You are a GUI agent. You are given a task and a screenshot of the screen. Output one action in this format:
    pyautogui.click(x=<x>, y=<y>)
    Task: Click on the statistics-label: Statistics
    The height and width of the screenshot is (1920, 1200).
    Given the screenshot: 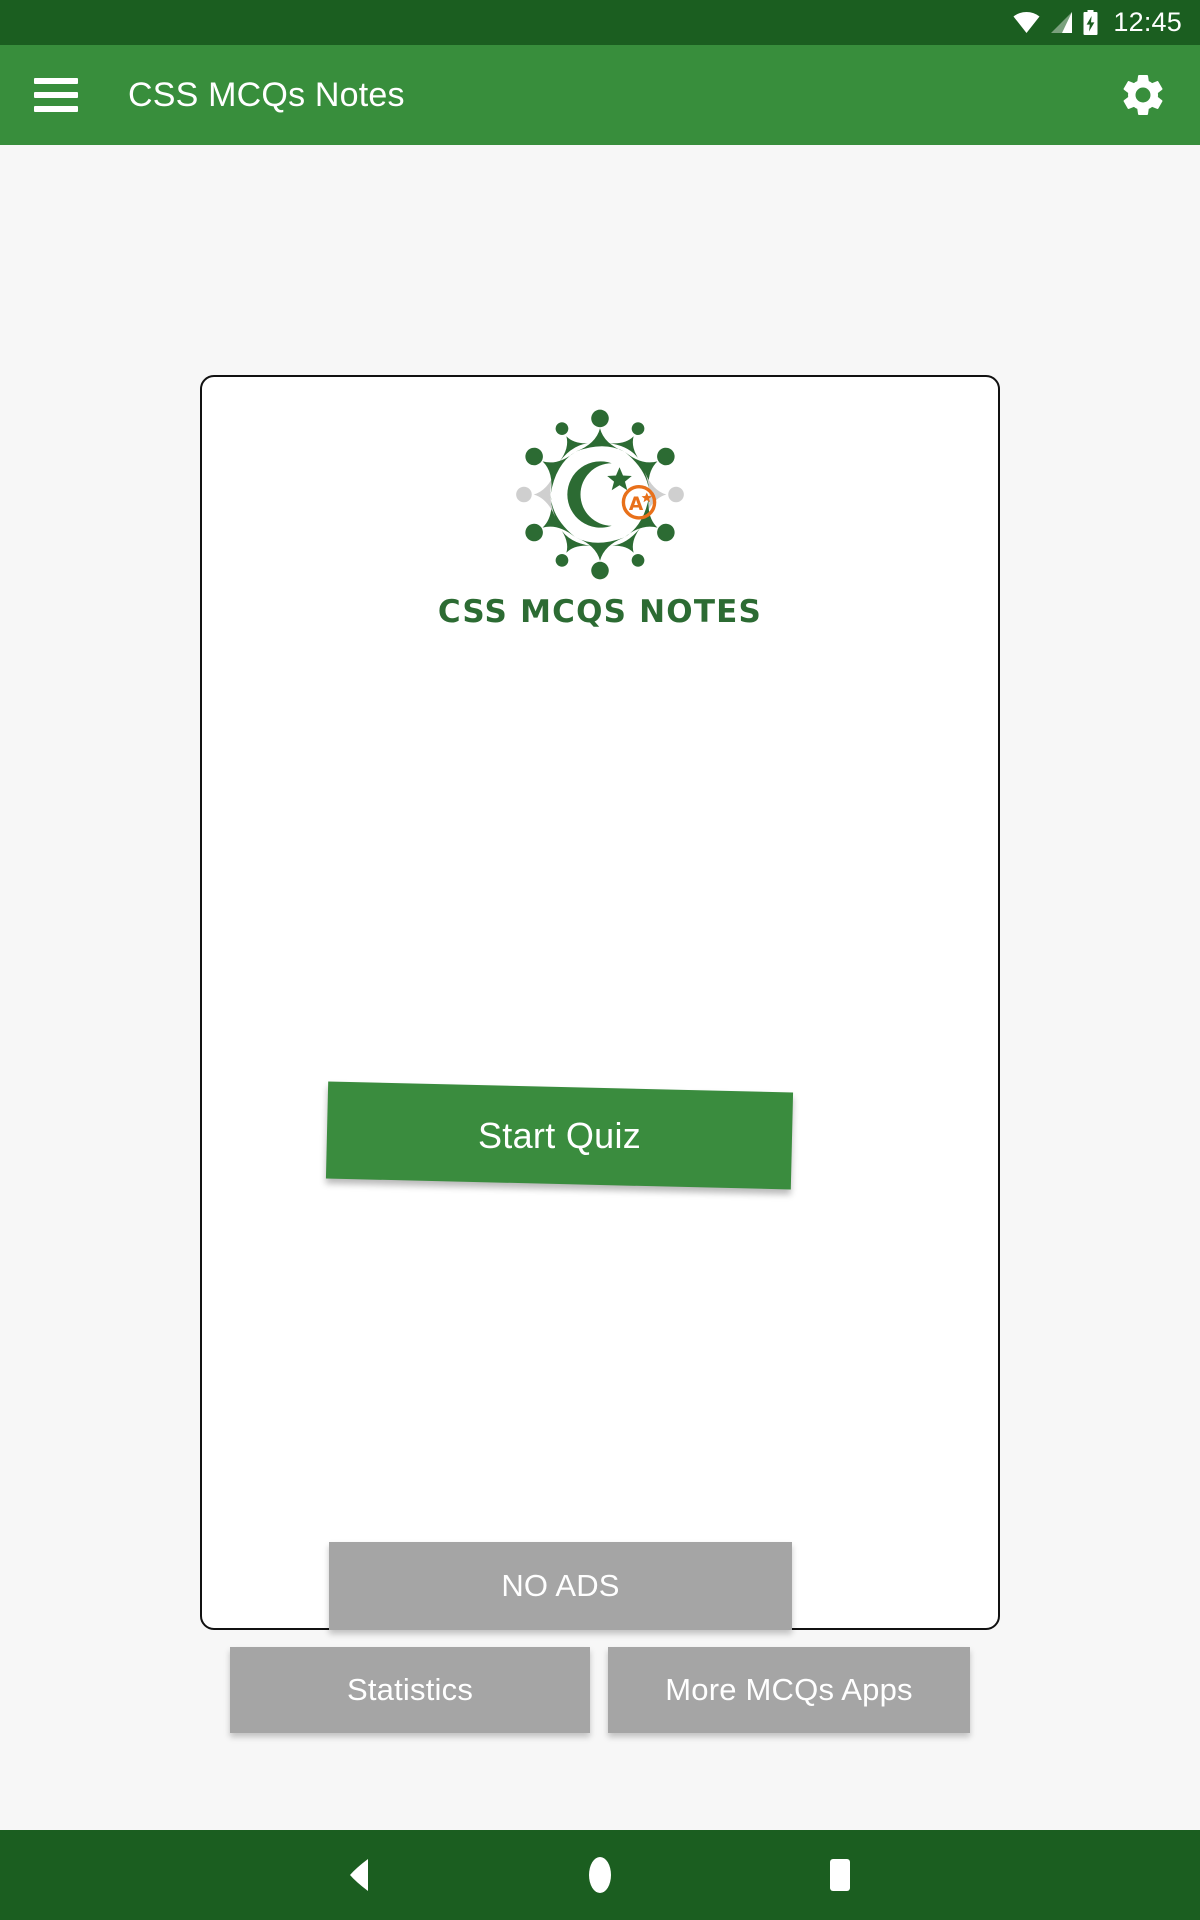 What is the action you would take?
    pyautogui.click(x=410, y=1689)
    